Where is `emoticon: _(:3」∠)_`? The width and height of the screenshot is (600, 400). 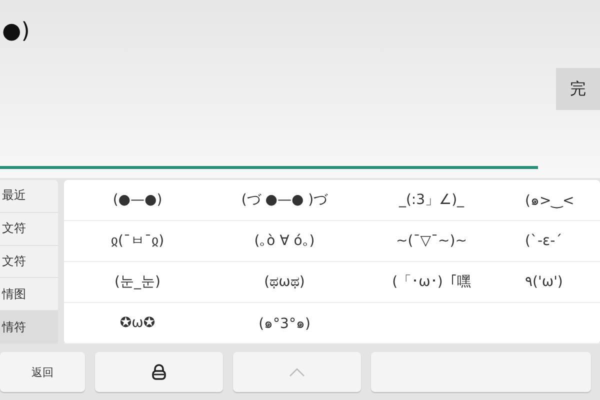 emoticon: _(:3」∠)_ is located at coordinates (431, 200).